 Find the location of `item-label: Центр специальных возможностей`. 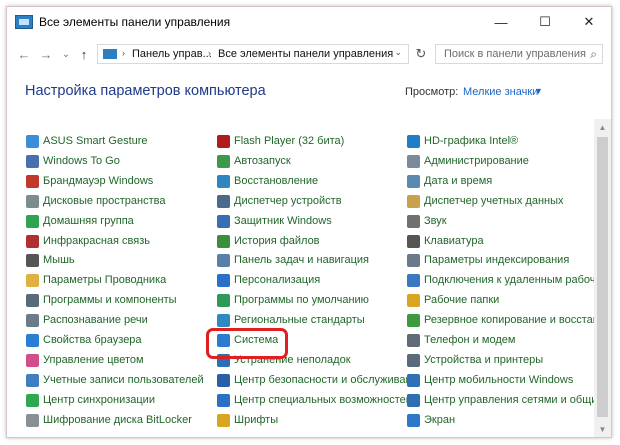

item-label: Центр специальных возможностей is located at coordinates (323, 400).